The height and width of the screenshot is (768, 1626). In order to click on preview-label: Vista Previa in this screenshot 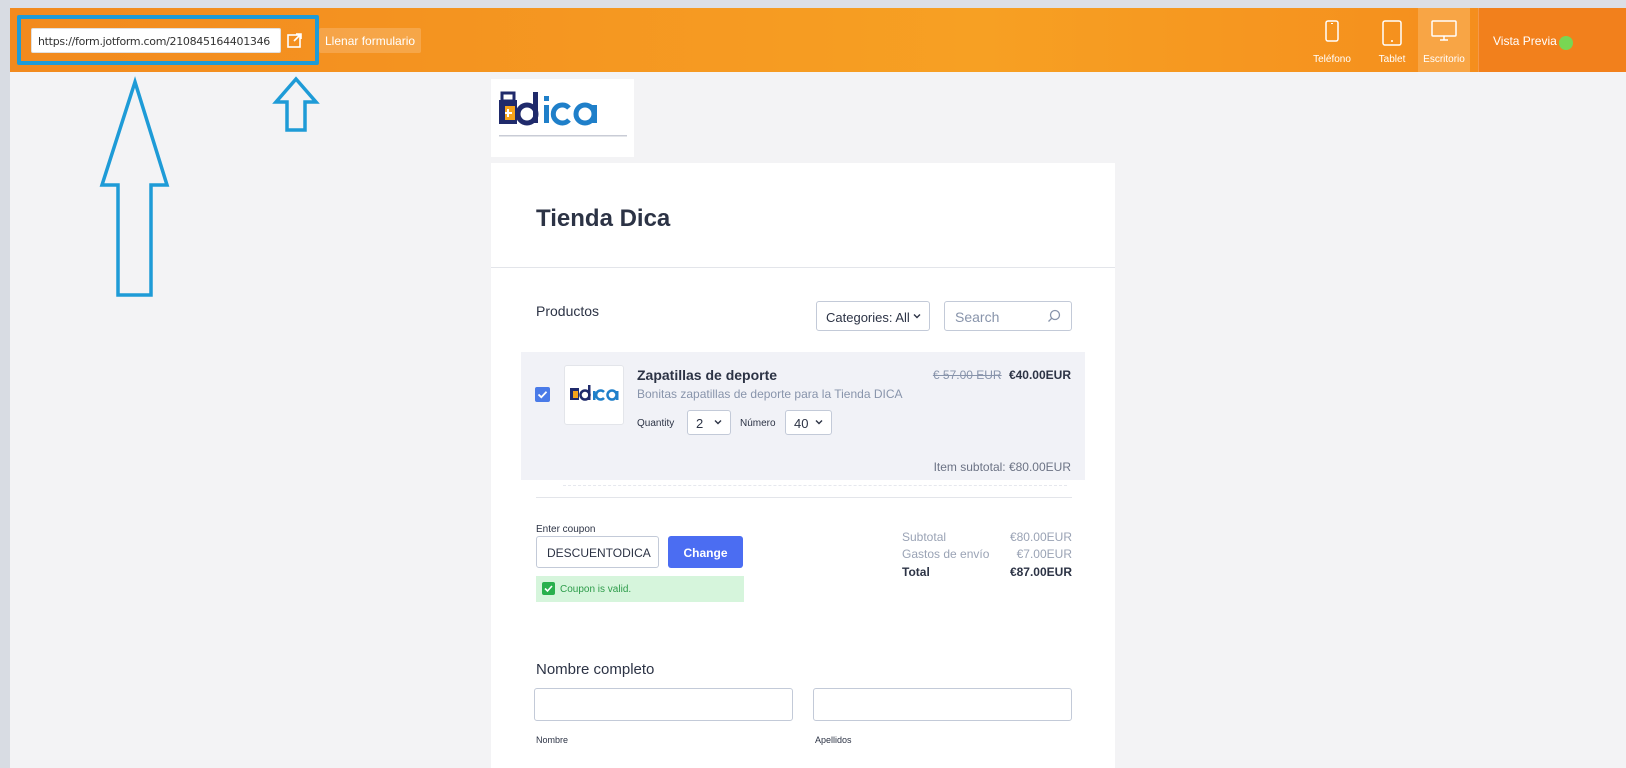, I will do `click(1525, 41)`.